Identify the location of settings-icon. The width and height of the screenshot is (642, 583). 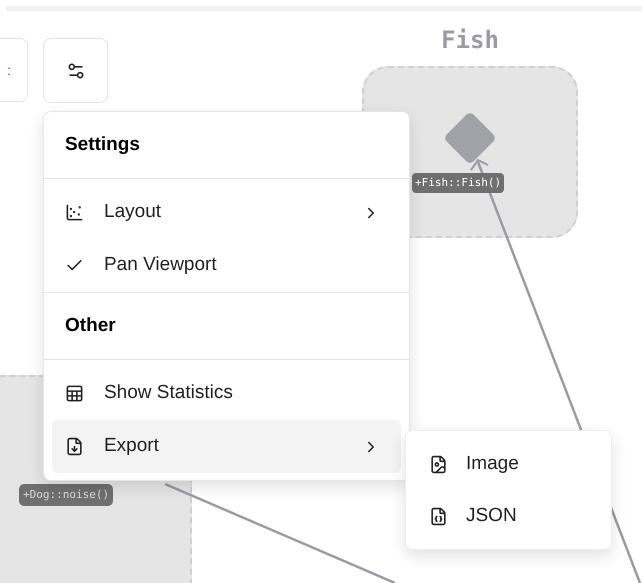
(76, 70).